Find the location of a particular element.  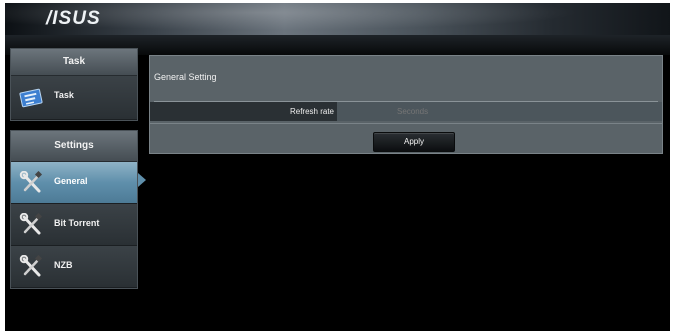

task-panel: Task Task is located at coordinates (74, 84).